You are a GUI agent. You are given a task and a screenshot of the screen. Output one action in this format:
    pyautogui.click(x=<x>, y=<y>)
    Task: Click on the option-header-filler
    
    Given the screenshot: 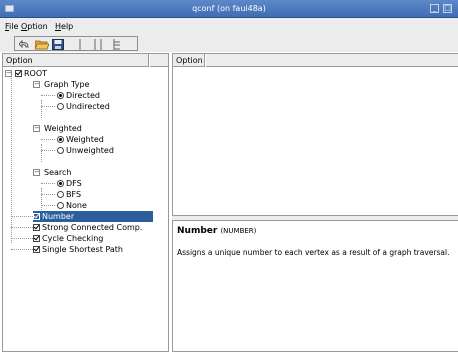 What is the action you would take?
    pyautogui.click(x=332, y=60)
    